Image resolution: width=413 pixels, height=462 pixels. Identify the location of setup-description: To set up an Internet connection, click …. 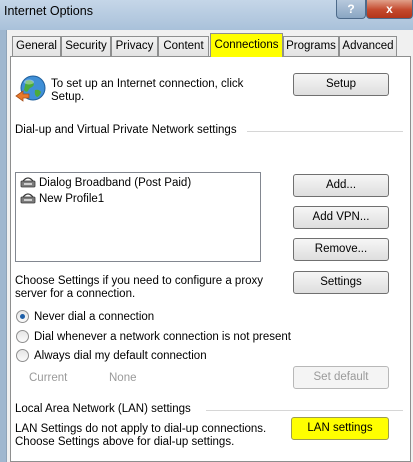
(147, 90).